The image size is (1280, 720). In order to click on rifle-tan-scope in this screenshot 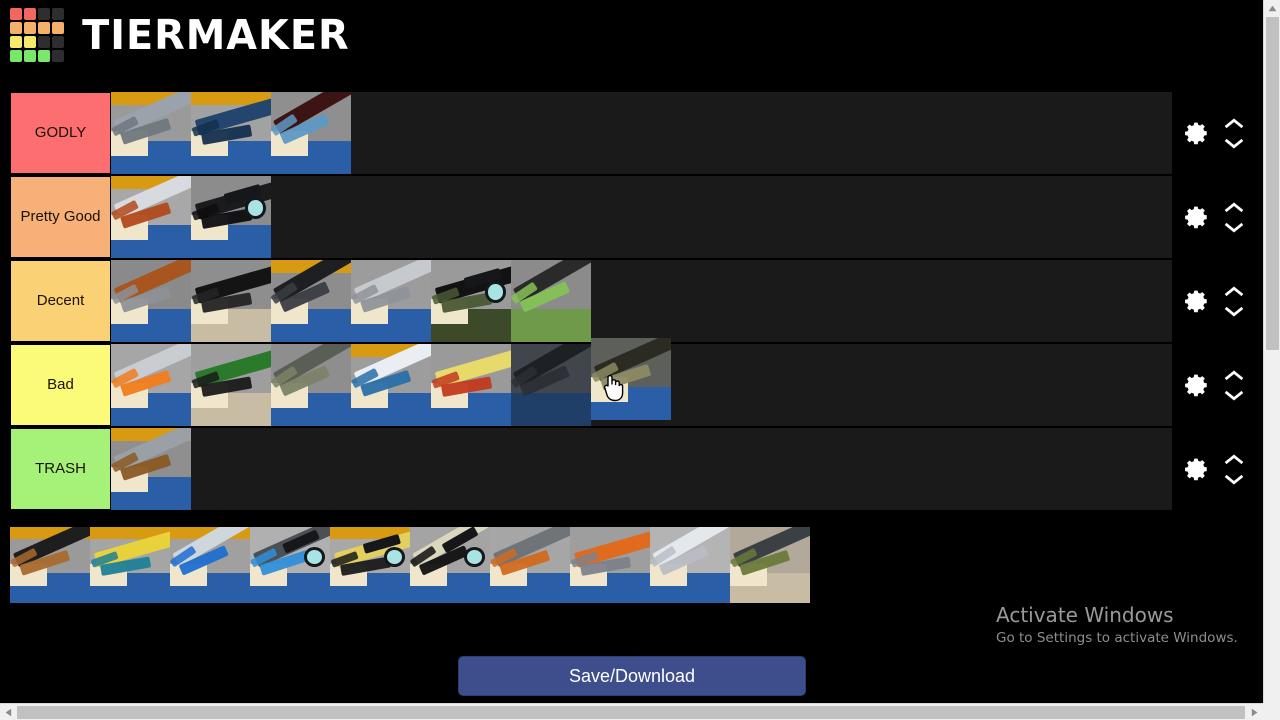, I will do `click(450, 565)`.